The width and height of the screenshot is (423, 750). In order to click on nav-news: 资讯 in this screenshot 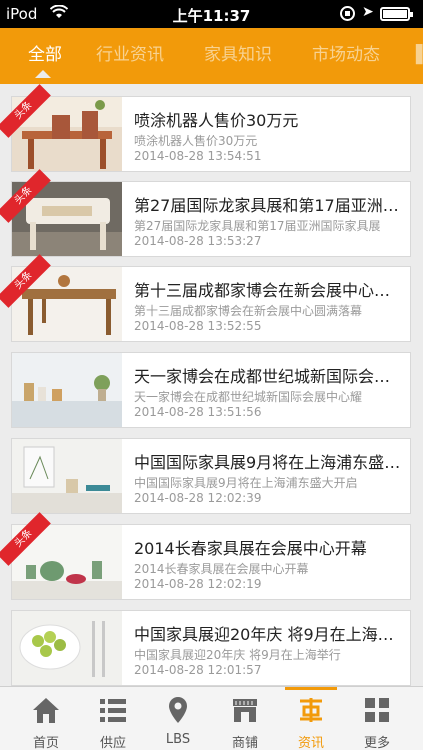, I will do `click(311, 718)`.